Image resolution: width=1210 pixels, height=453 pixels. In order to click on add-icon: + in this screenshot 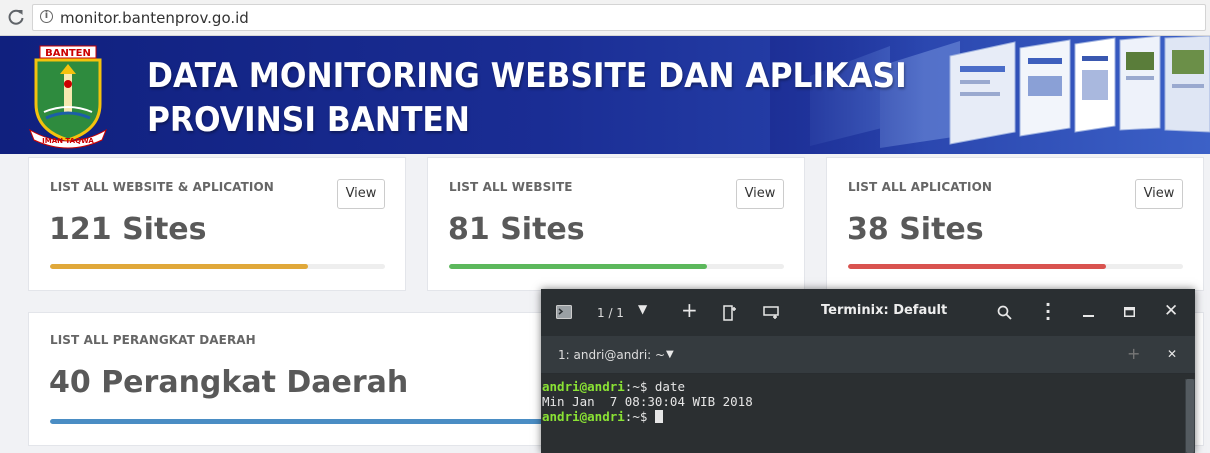, I will do `click(689, 310)`.